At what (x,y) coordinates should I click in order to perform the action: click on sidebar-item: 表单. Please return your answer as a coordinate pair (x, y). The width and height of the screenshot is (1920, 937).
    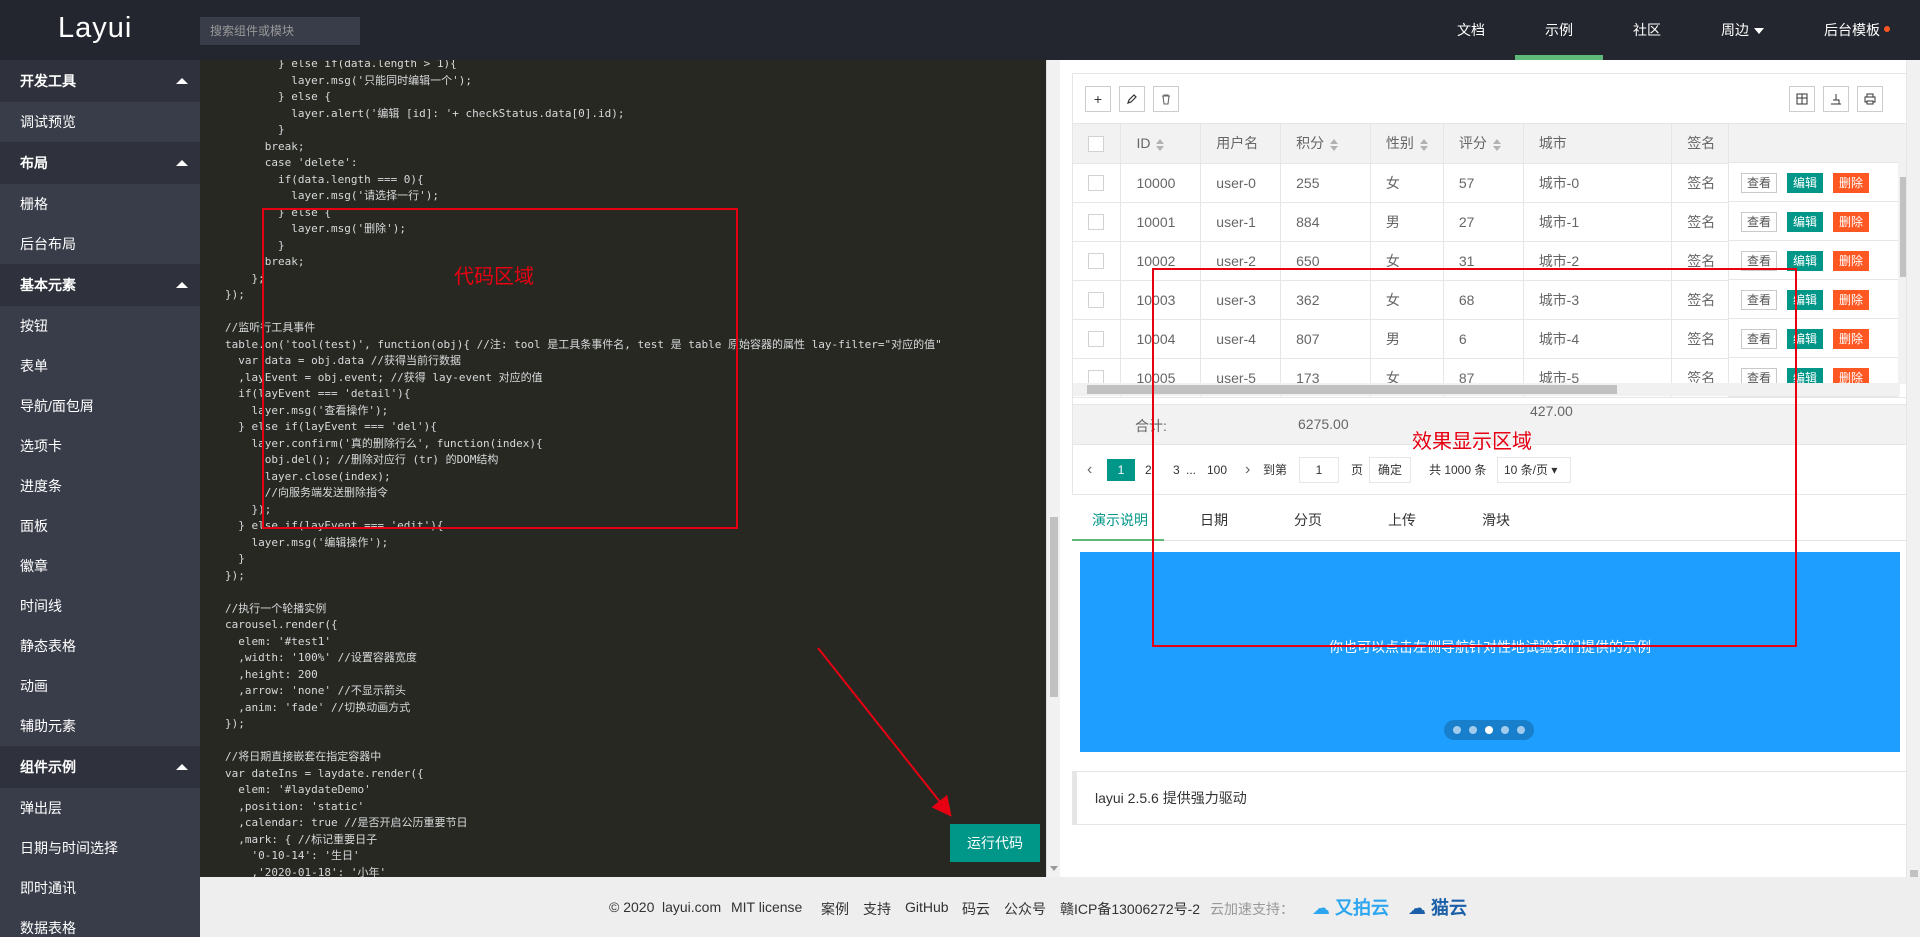
    Looking at the image, I should click on (100, 366).